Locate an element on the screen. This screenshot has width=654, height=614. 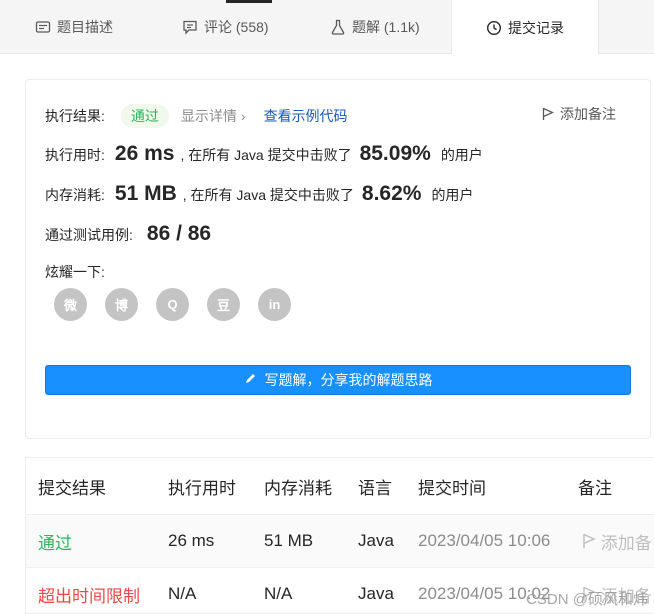
tab-comments-label: 评论 (558) is located at coordinates (236, 27).